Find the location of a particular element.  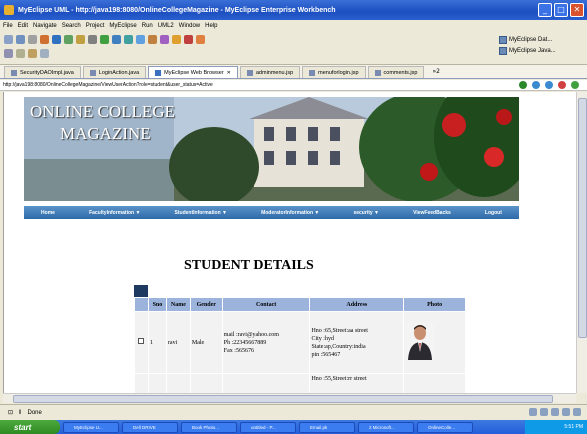

status-icons is located at coordinates (555, 412).